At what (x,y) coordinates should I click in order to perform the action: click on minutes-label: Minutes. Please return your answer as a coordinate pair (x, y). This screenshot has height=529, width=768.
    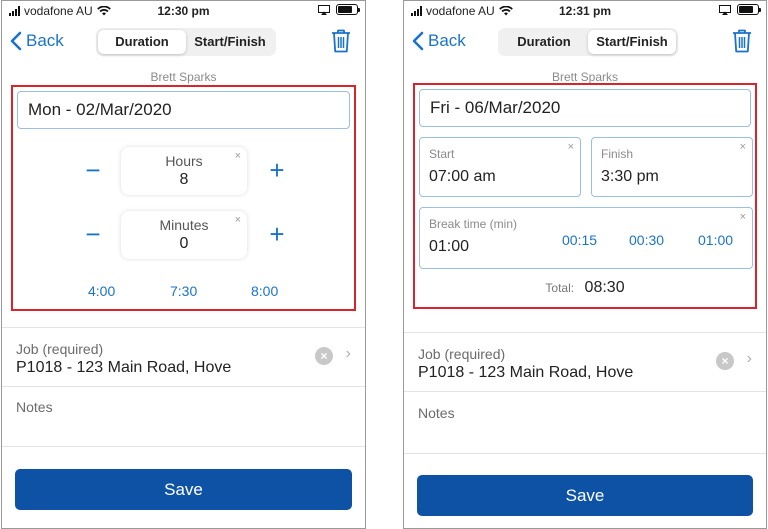
    Looking at the image, I should click on (184, 225).